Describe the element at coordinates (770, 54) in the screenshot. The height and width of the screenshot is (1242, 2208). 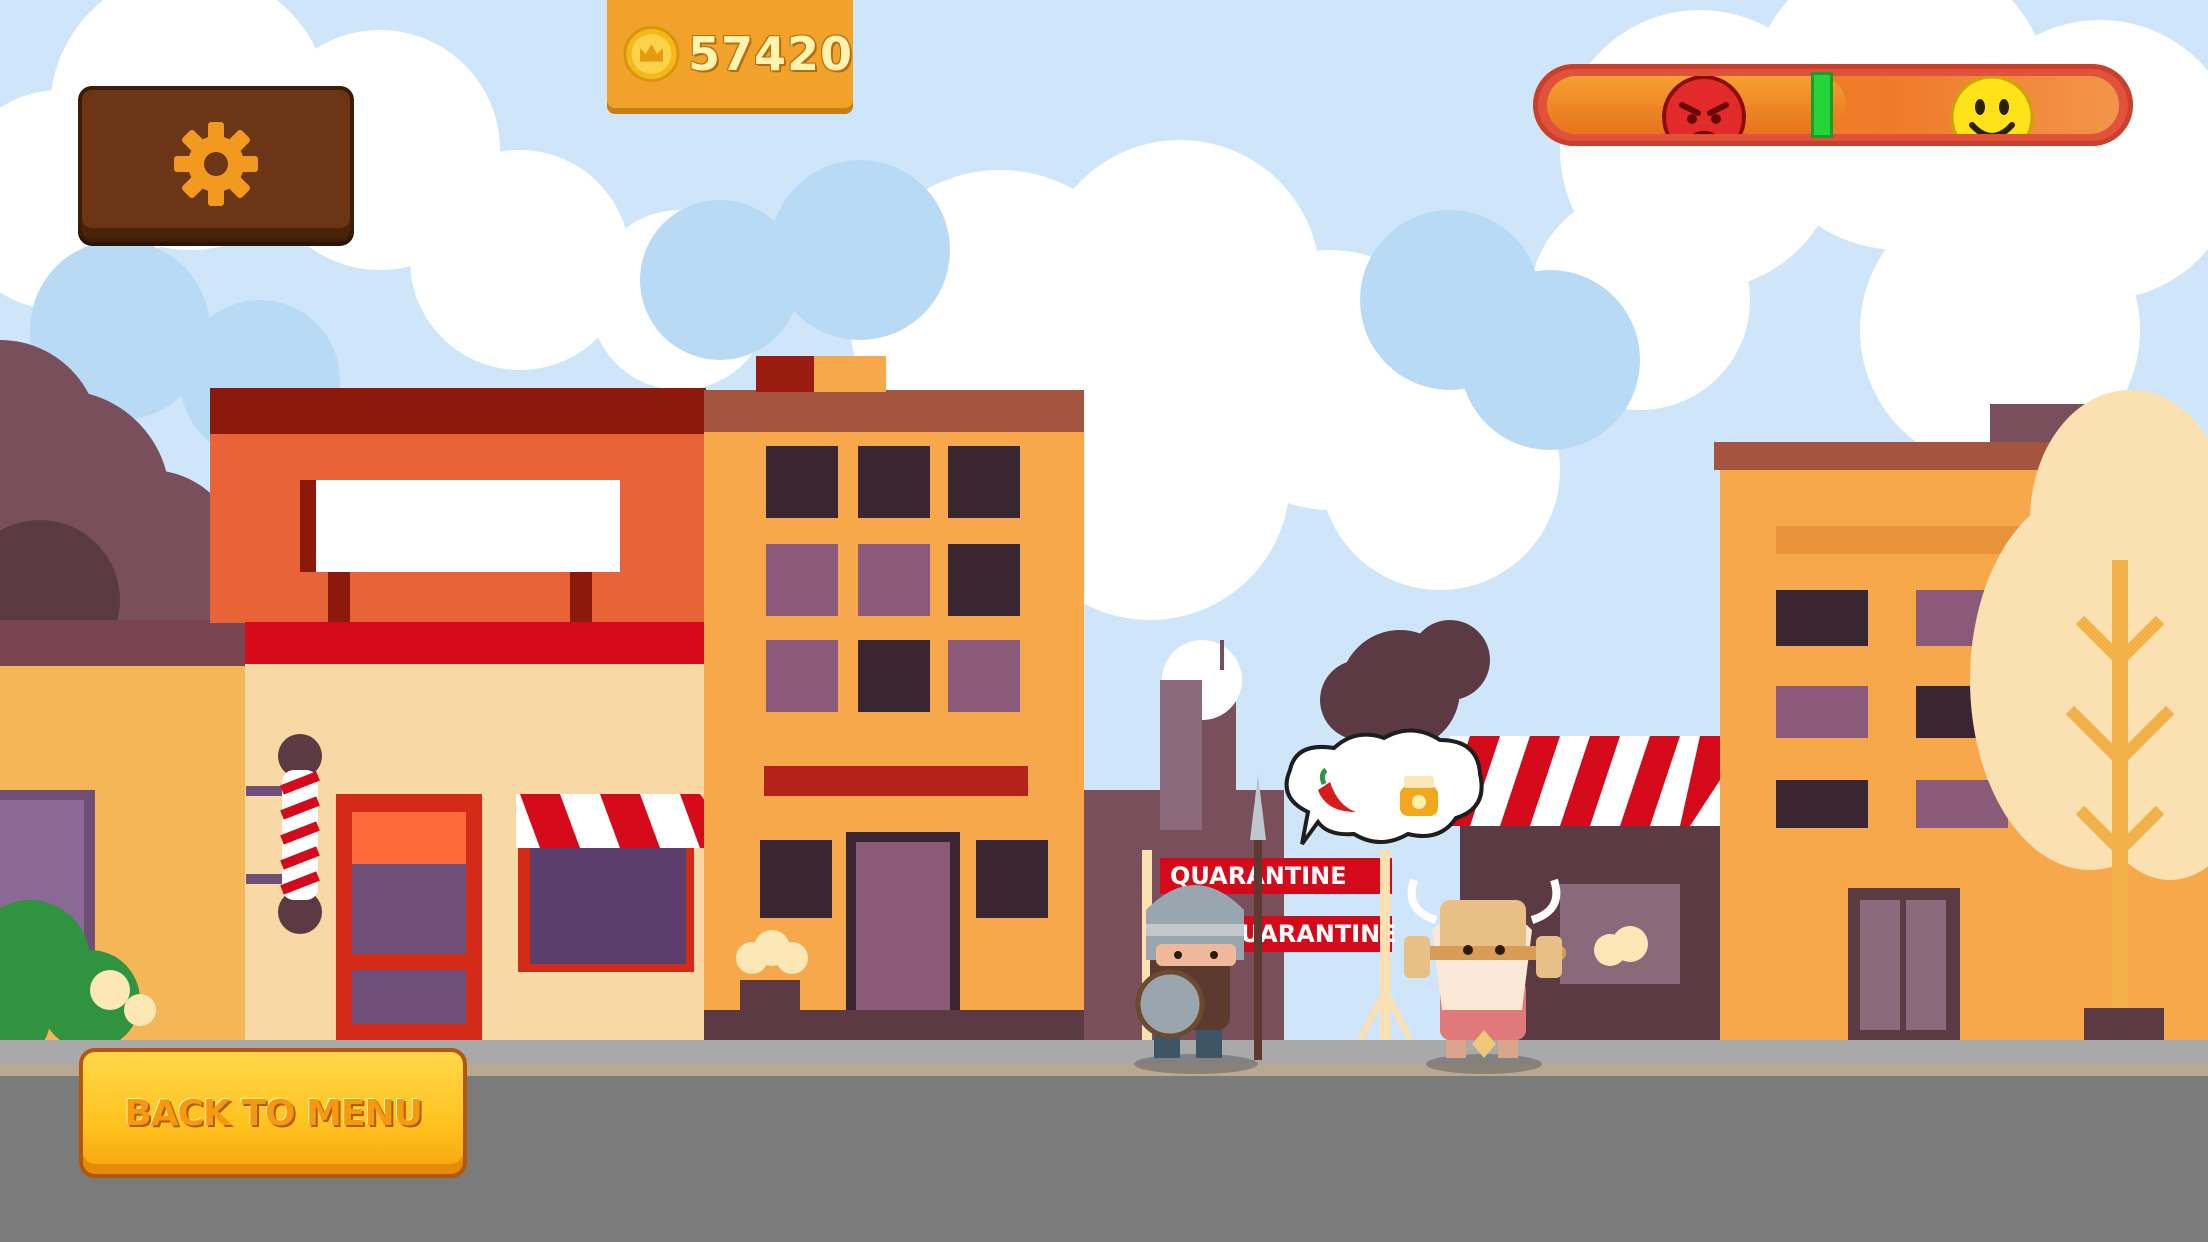
I see `coin-count: 57420` at that location.